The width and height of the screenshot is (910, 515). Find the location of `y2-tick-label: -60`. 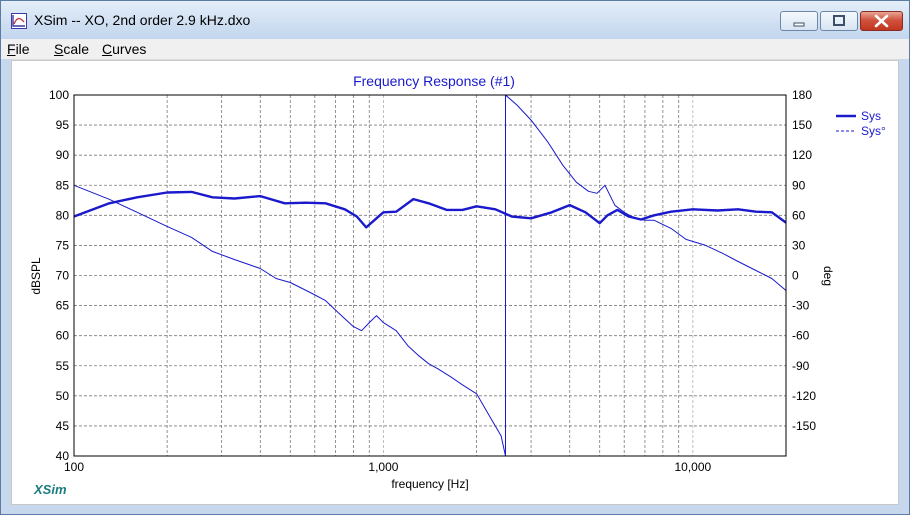

y2-tick-label: -60 is located at coordinates (801, 336).